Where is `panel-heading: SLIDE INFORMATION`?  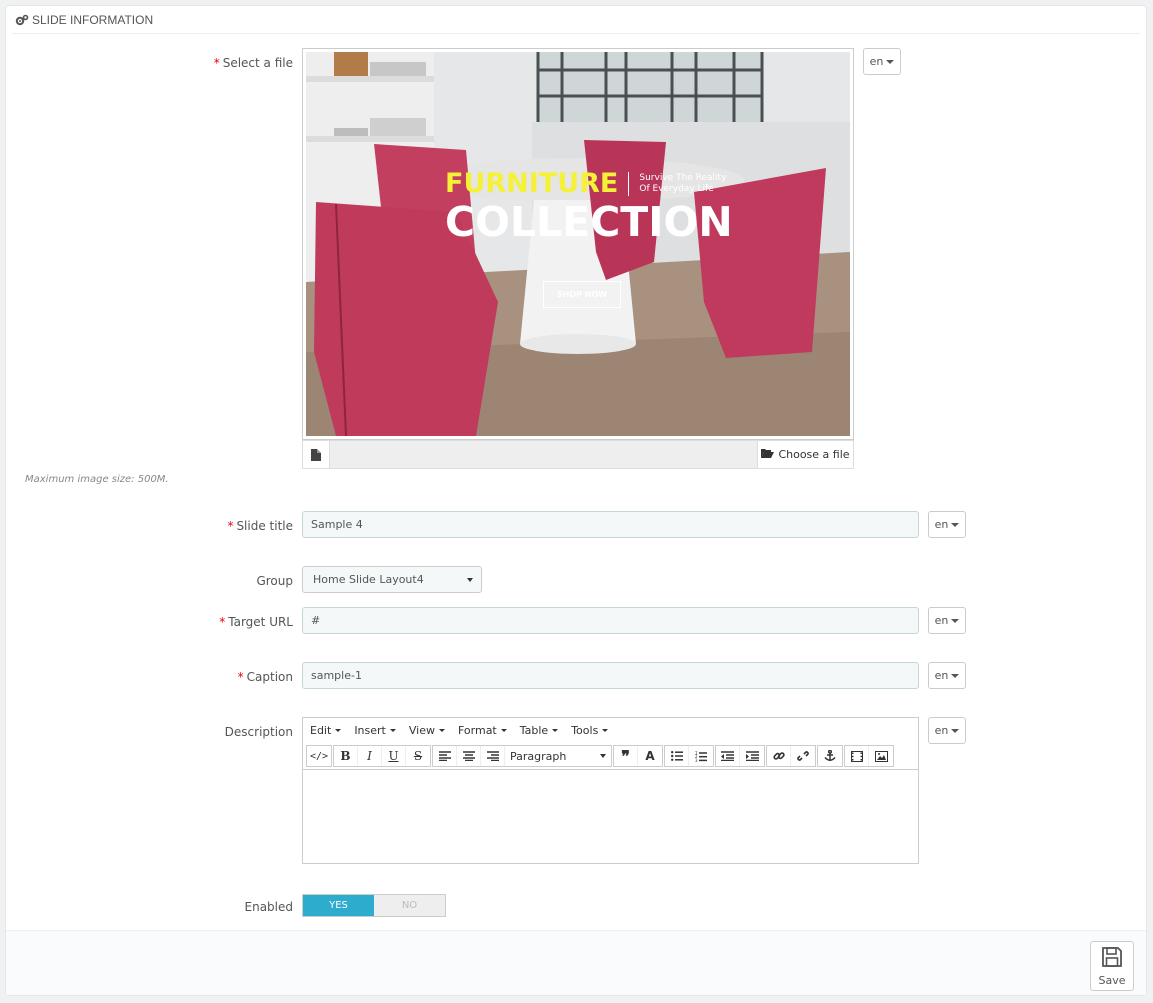
panel-heading: SLIDE INFORMATION is located at coordinates (576, 20).